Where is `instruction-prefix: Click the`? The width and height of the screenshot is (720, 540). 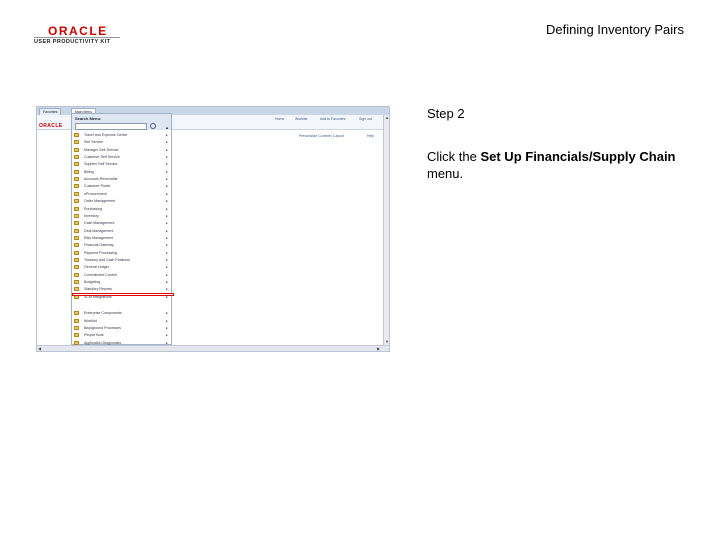
instruction-prefix: Click the is located at coordinates (454, 156).